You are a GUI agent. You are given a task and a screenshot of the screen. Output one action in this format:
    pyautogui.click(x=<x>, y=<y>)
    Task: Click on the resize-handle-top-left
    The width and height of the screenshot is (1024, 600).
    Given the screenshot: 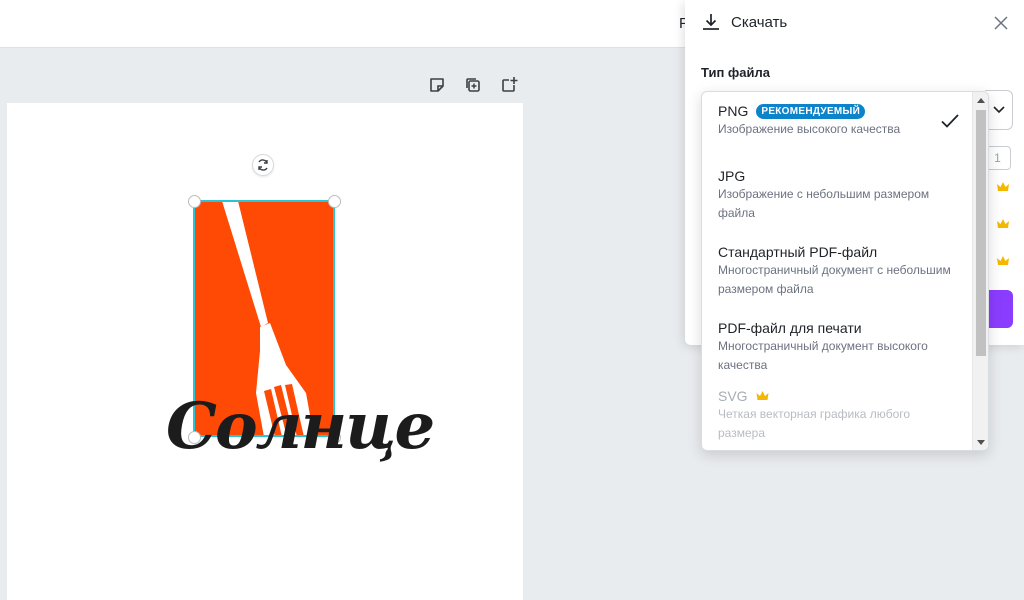 What is the action you would take?
    pyautogui.click(x=194, y=201)
    